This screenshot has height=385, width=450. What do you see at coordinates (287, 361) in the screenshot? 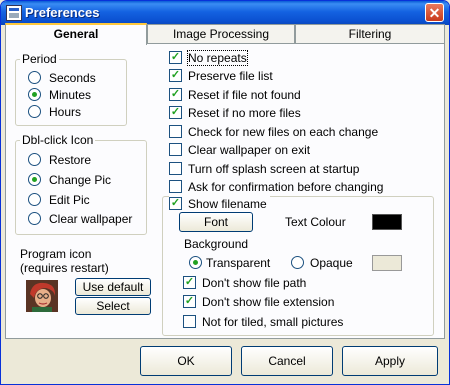
I see `cancel-button: Cancel` at bounding box center [287, 361].